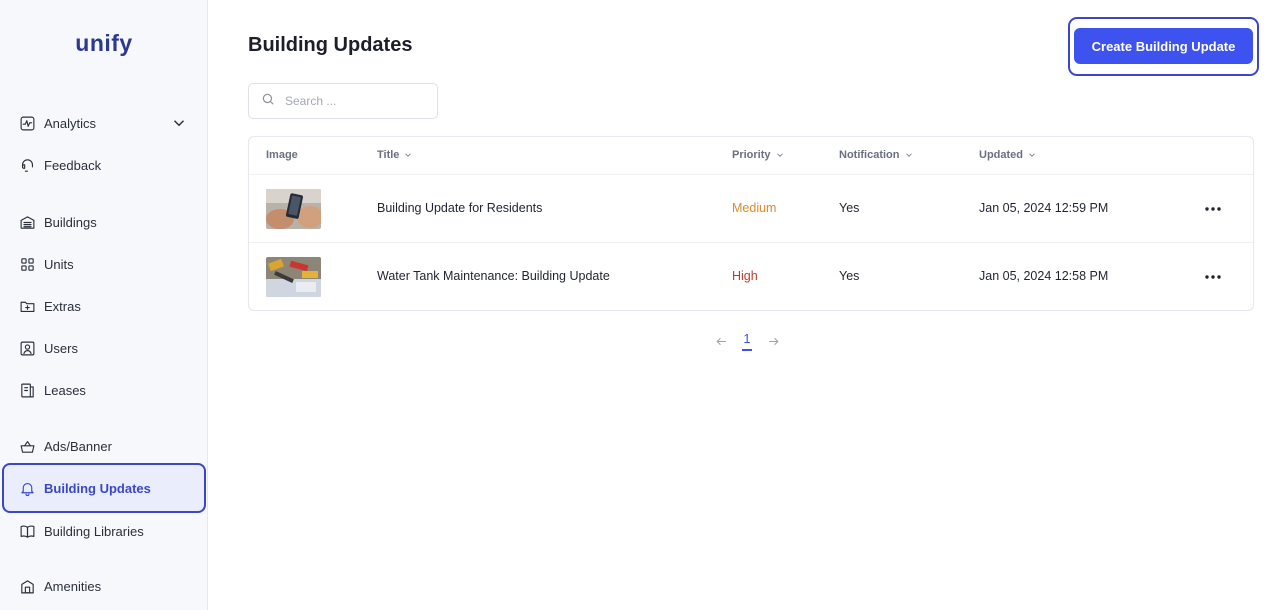 This screenshot has height=610, width=1267. I want to click on create-button-highlight: Create Building Update, so click(1163, 46).